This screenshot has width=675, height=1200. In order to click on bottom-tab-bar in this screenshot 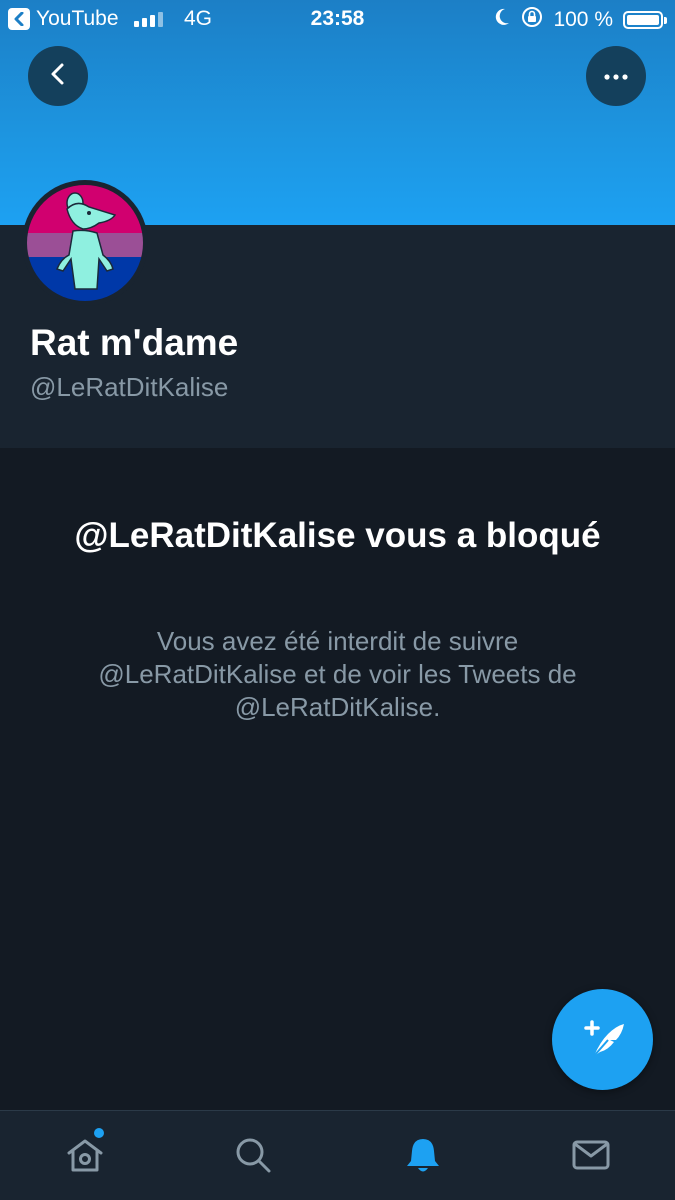, I will do `click(337, 1155)`.